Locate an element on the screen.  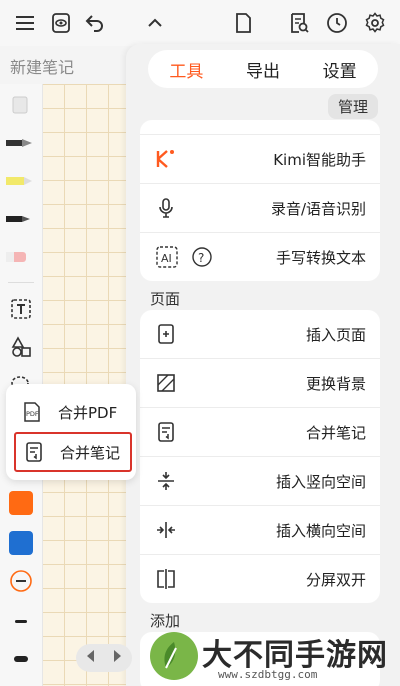
merge-popup: PDF 合并PDF 合并笔记 is located at coordinates (71, 432).